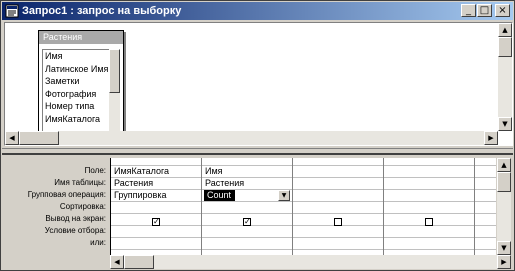 This screenshot has height=271, width=515. I want to click on pane-splitter, so click(257, 151).